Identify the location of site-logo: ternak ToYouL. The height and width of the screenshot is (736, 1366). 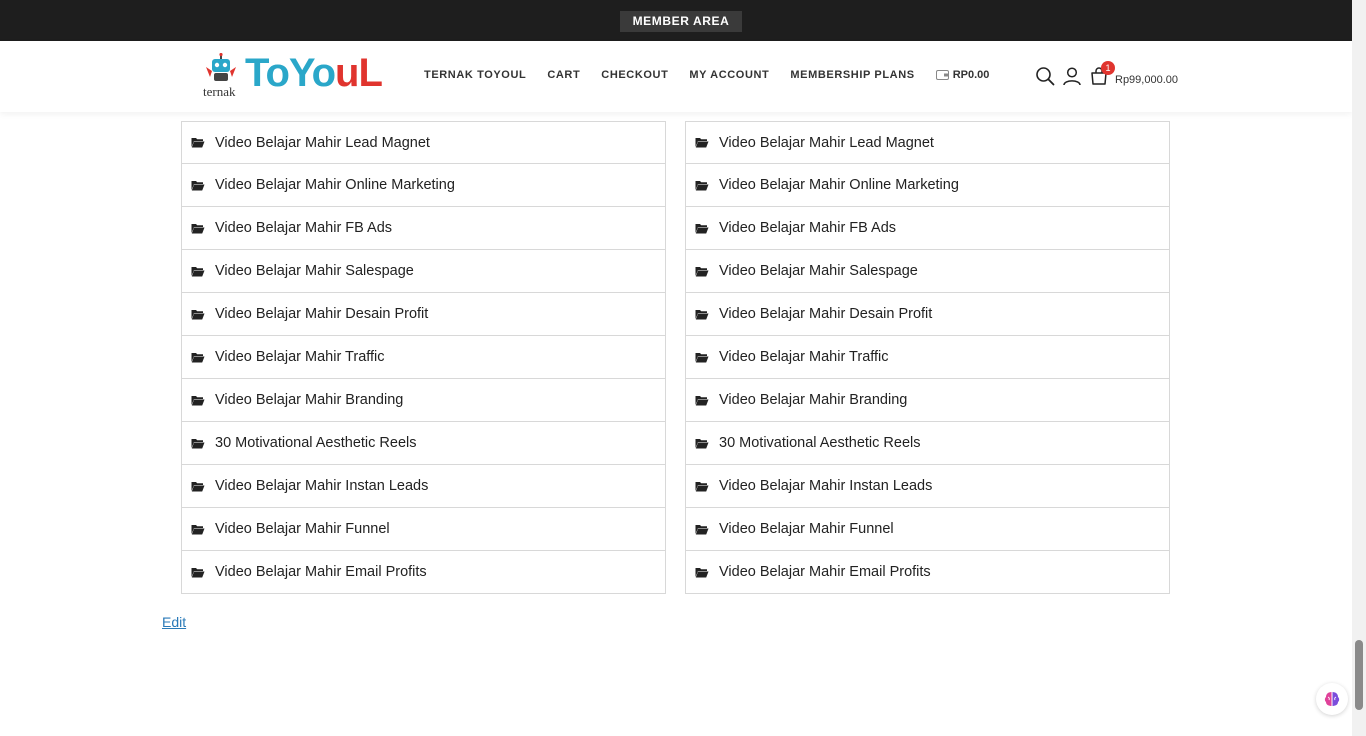
(291, 74).